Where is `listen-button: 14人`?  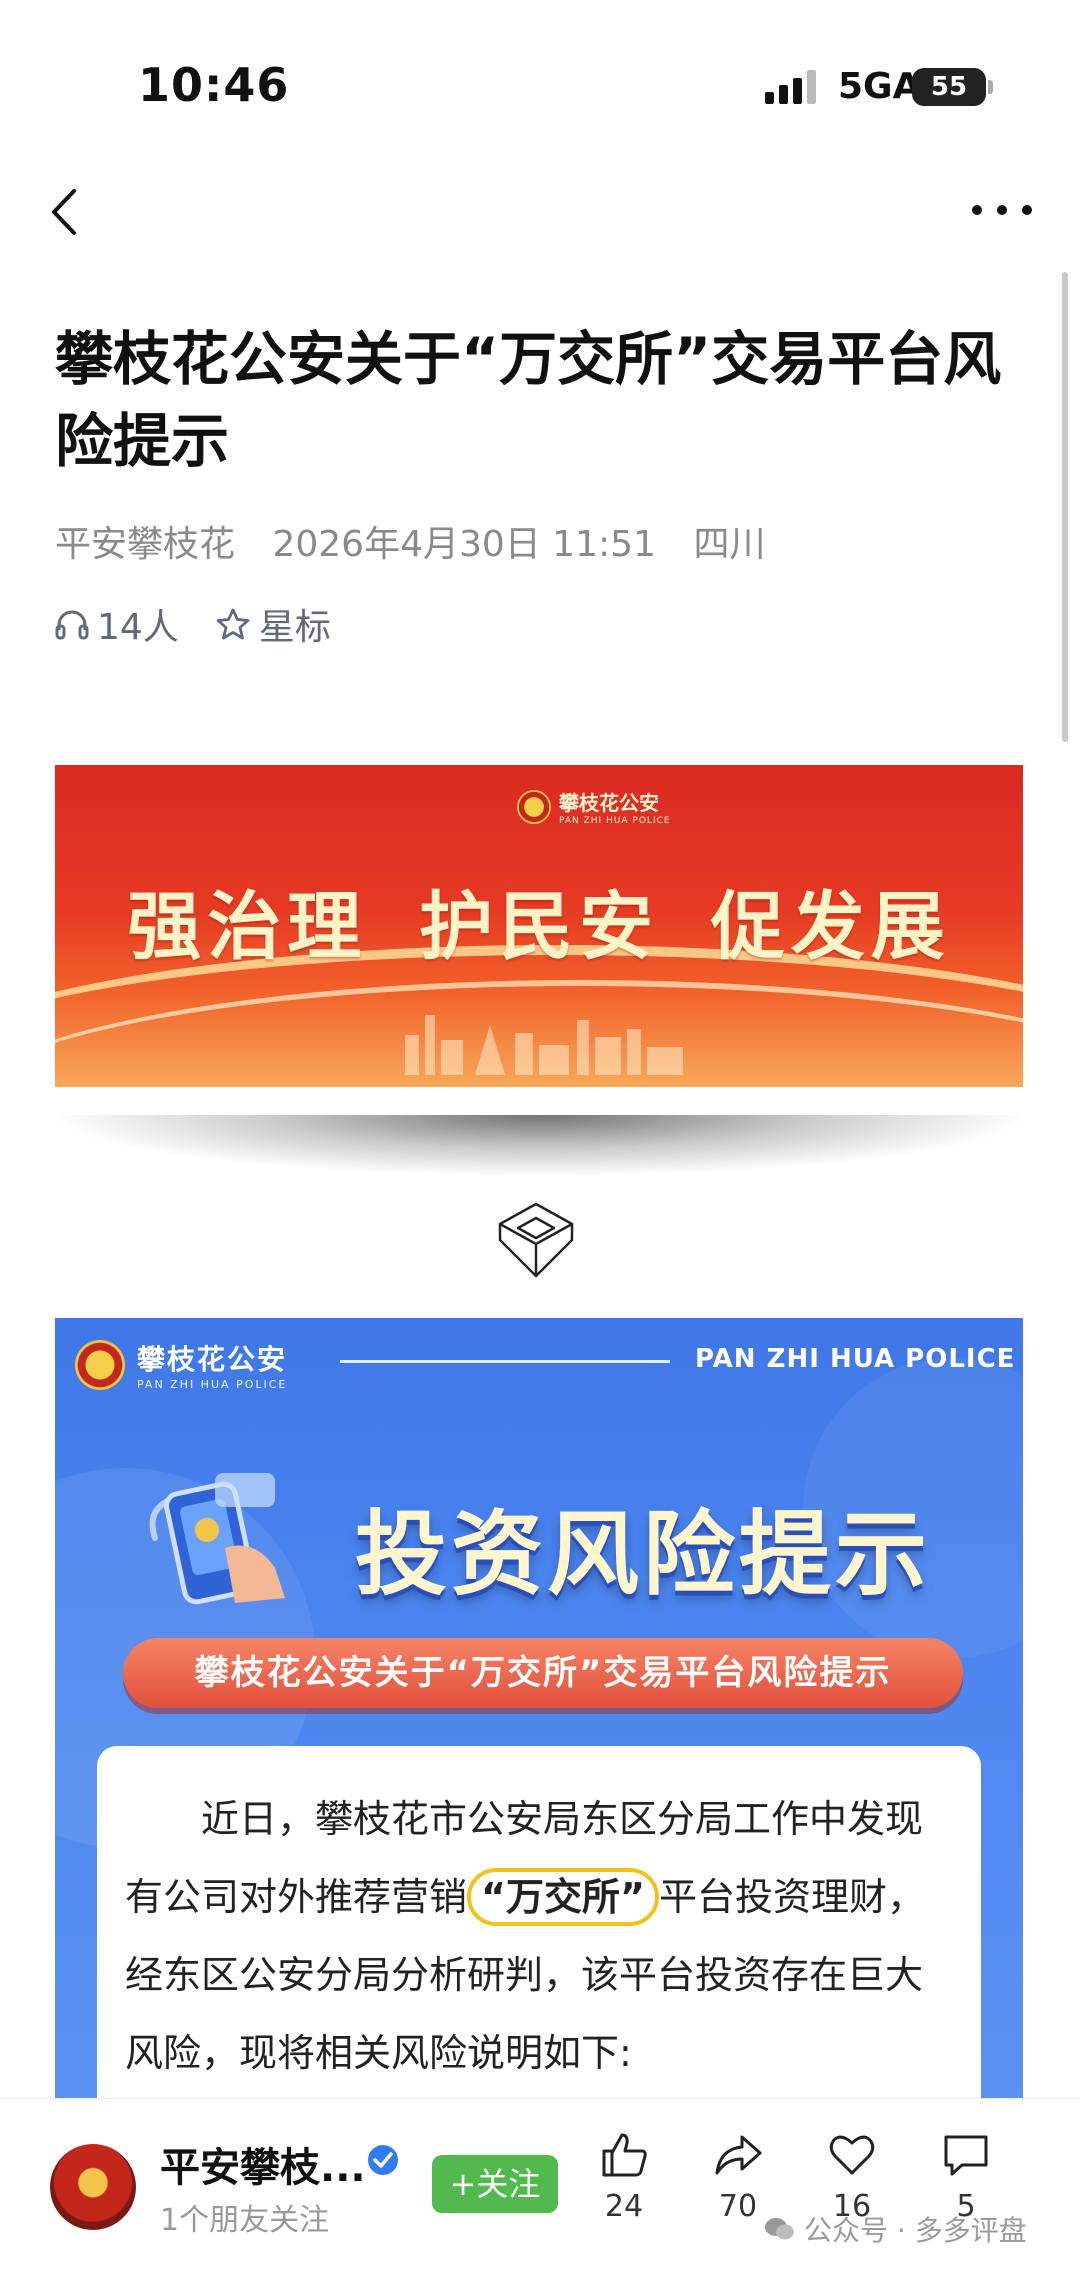
listen-button: 14人 is located at coordinates (117, 624).